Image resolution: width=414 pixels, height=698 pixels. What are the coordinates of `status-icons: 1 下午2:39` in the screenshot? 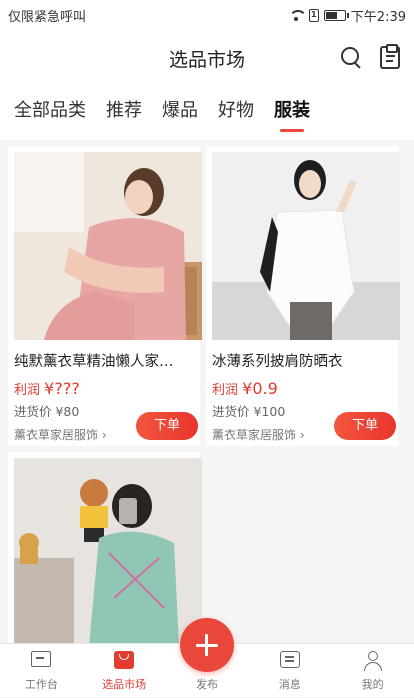 It's located at (347, 15).